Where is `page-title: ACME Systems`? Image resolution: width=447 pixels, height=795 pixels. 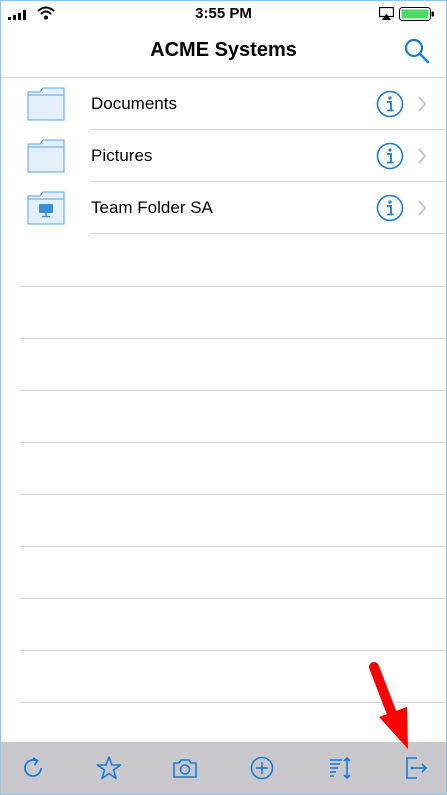
page-title: ACME Systems is located at coordinates (223, 50).